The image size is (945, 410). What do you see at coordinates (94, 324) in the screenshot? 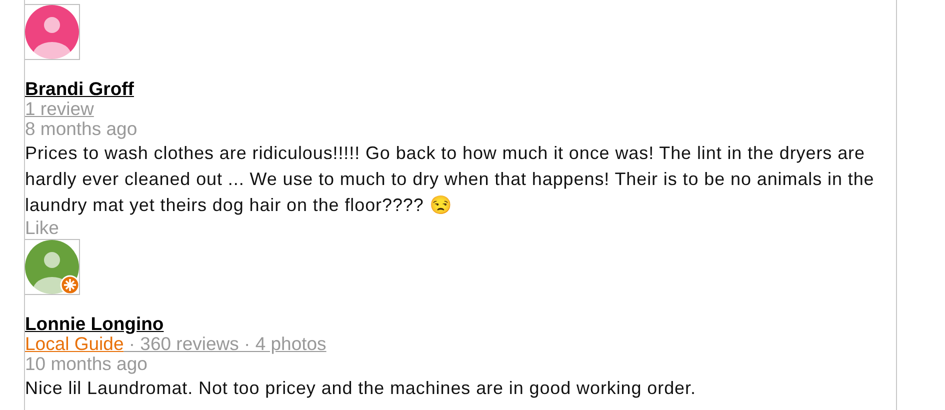
I see `reviewer-name: Lonnie Longino` at bounding box center [94, 324].